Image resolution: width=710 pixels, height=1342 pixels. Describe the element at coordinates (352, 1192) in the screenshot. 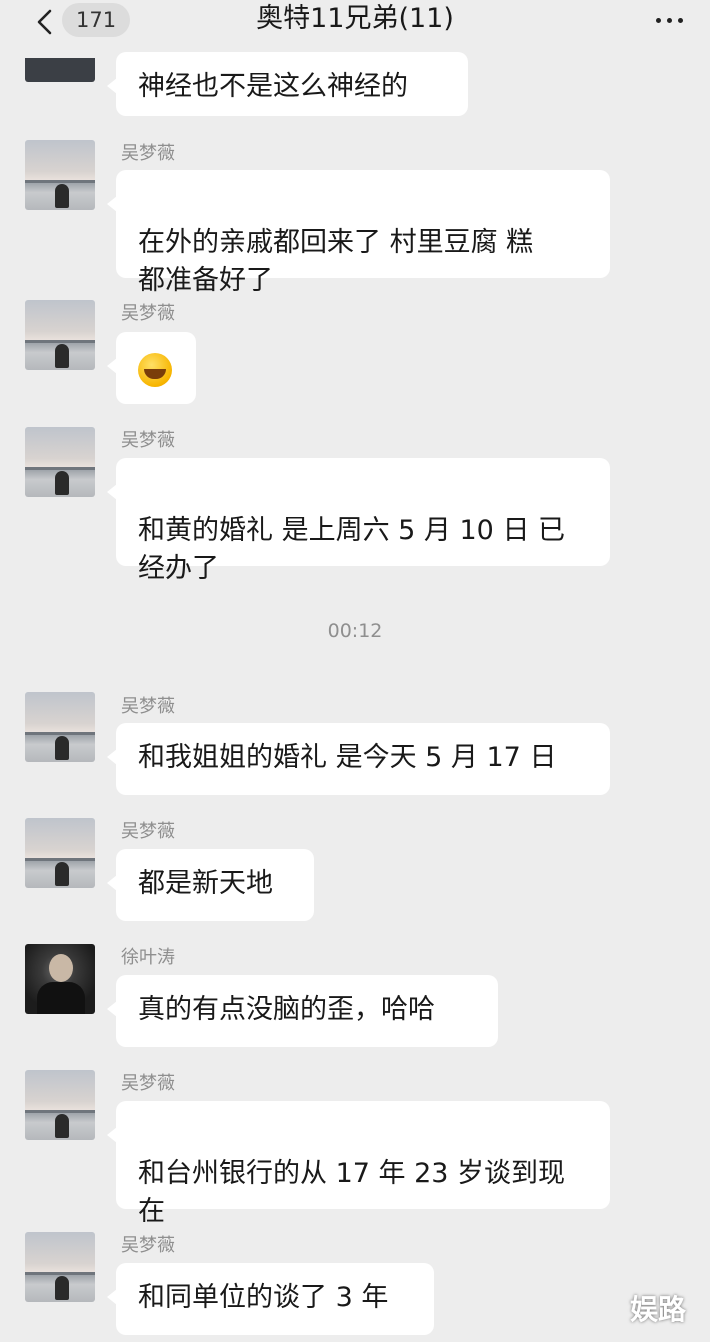

I see `message-text: 和台州银行的从 17 年 23 岁谈到现 在` at that location.